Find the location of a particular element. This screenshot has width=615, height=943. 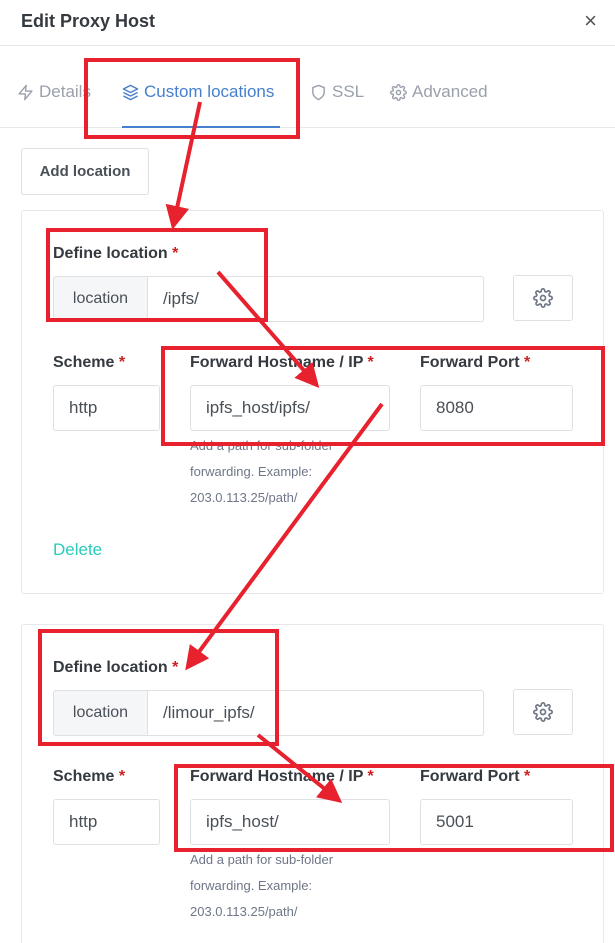

bolt-icon is located at coordinates (25, 92).